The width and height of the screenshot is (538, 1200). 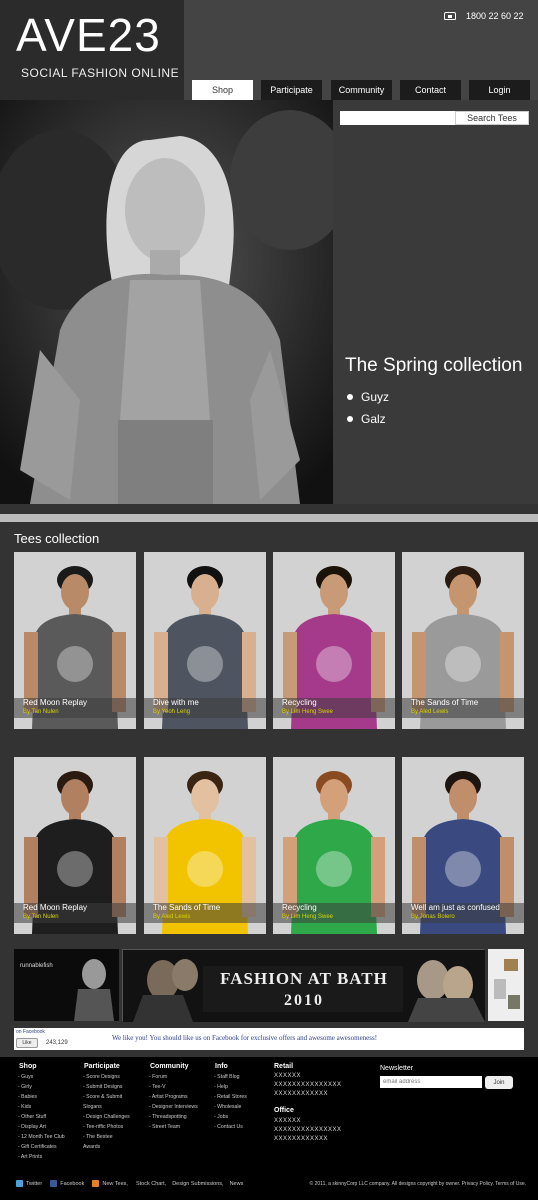 I want to click on collection-link-galz: Galz, so click(x=366, y=419).